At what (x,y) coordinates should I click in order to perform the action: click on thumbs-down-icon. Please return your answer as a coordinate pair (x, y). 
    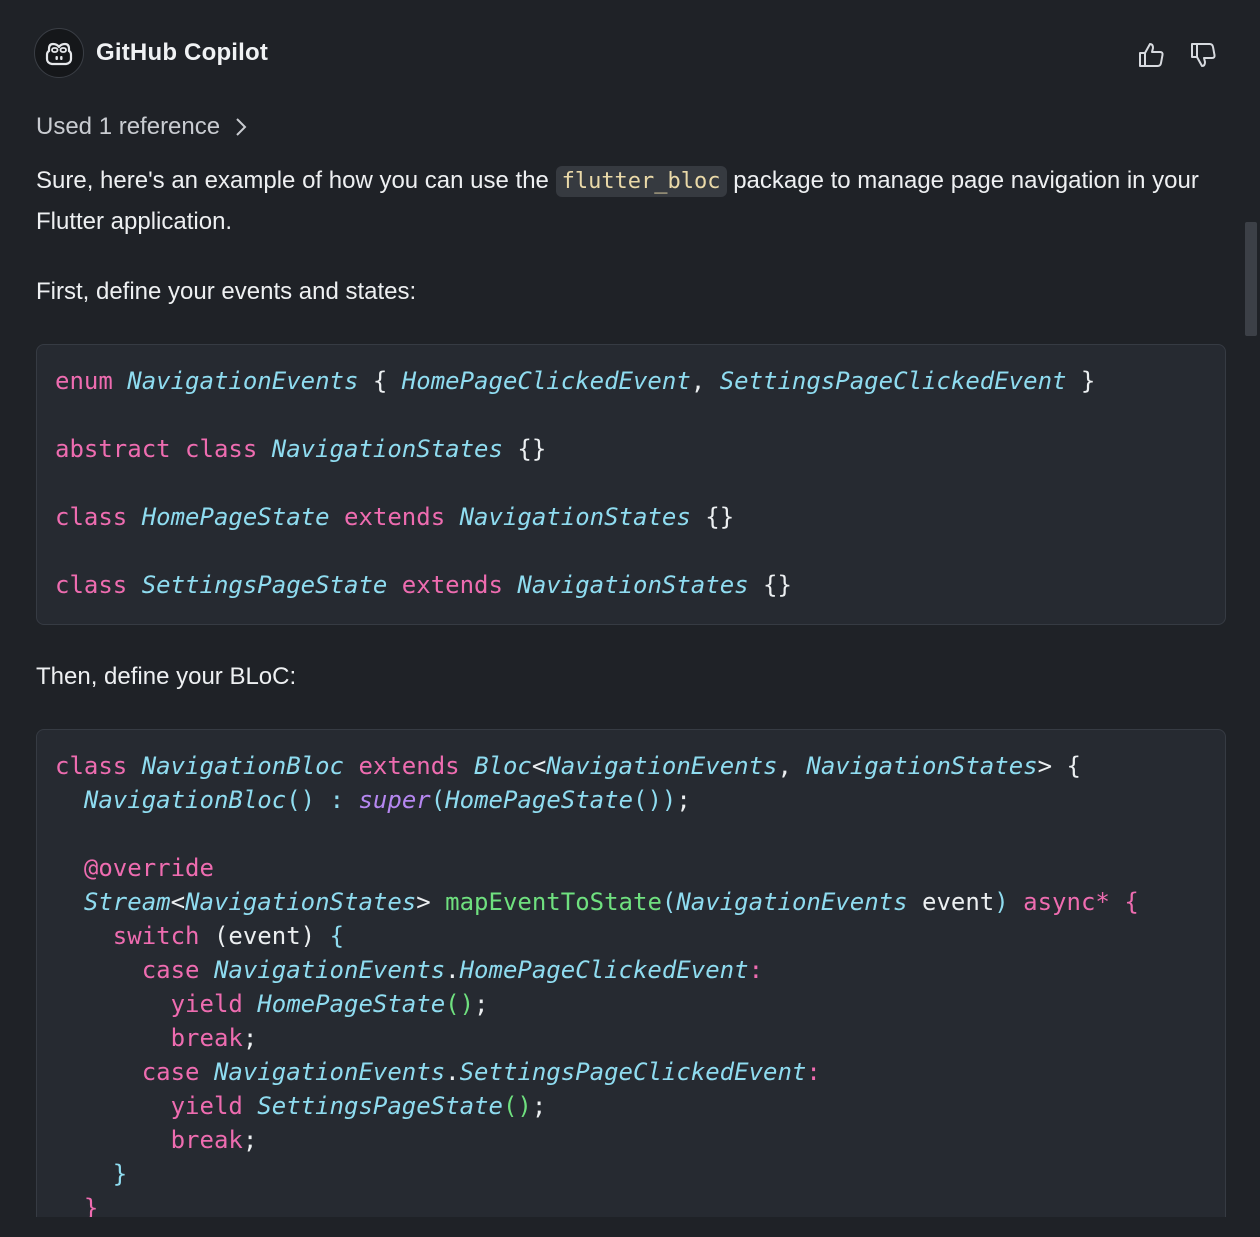
    Looking at the image, I should click on (1203, 55).